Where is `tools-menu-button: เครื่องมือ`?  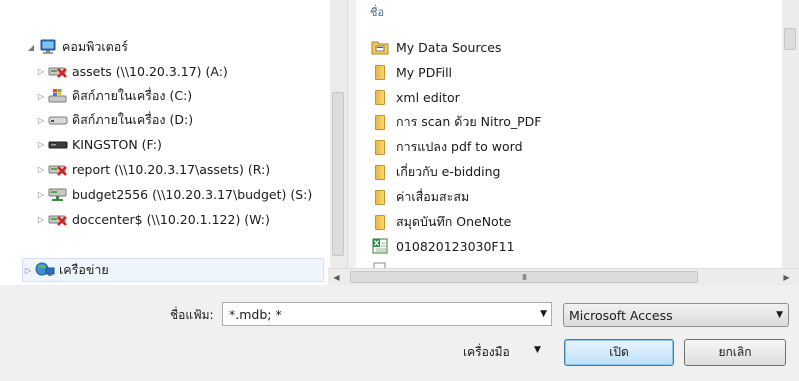 tools-menu-button: เครื่องมือ is located at coordinates (486, 352).